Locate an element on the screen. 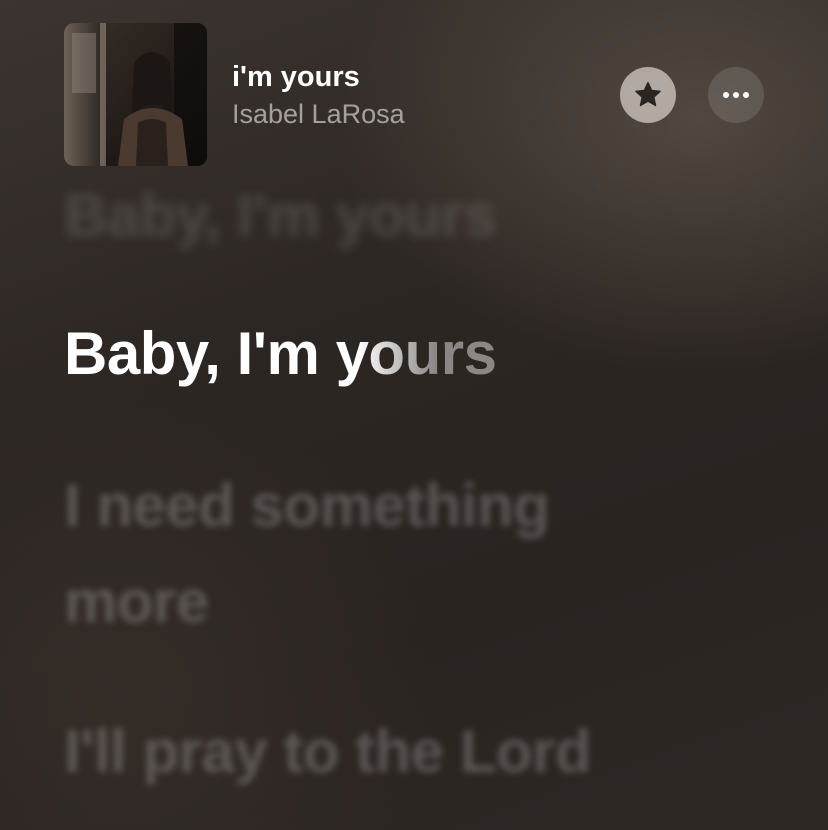 The width and height of the screenshot is (828, 830). lyric-line-upcoming: more is located at coordinates (136, 602).